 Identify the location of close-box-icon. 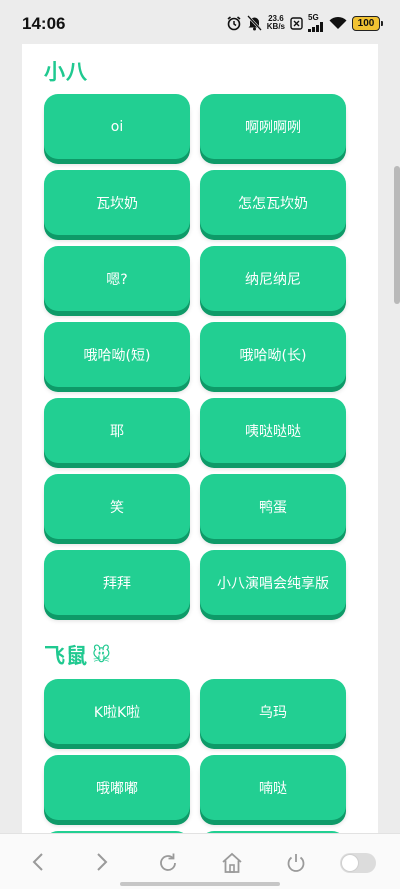
(296, 23).